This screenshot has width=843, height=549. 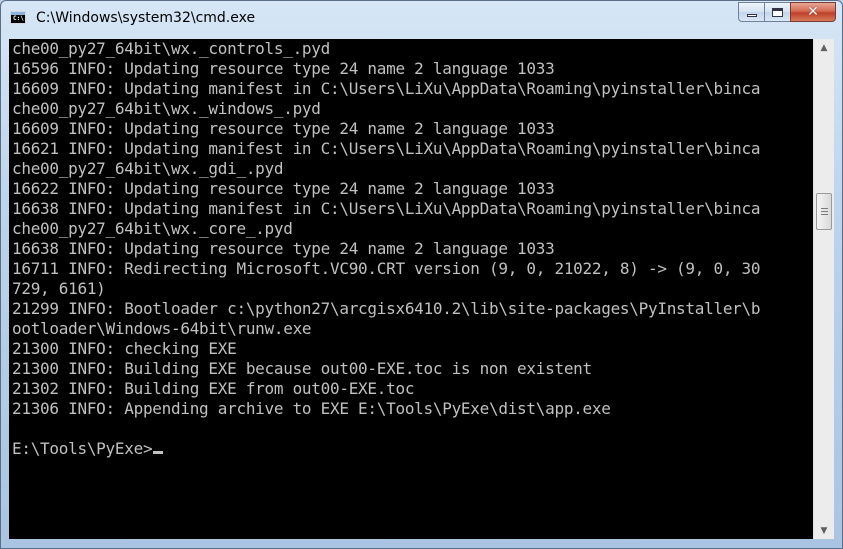 What do you see at coordinates (421, 20) in the screenshot?
I see `title-bar: C:\ C:\Windows\system32\cmd.exe ✕` at bounding box center [421, 20].